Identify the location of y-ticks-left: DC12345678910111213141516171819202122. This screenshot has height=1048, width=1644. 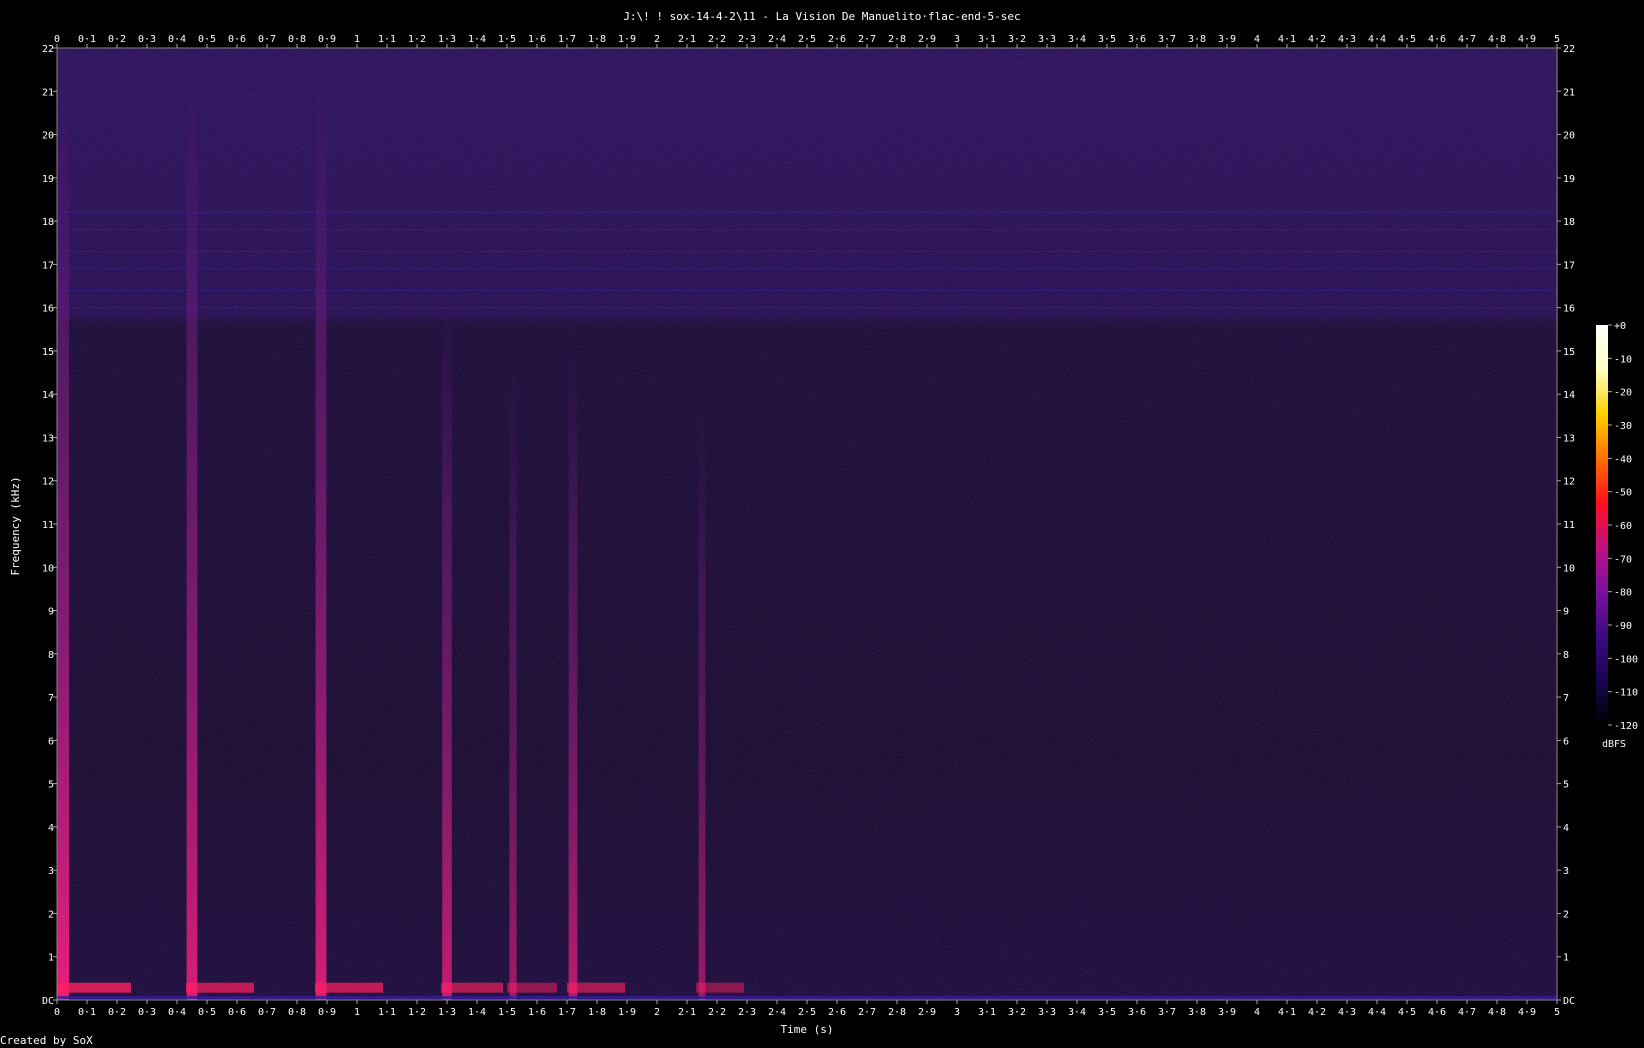
(49, 525).